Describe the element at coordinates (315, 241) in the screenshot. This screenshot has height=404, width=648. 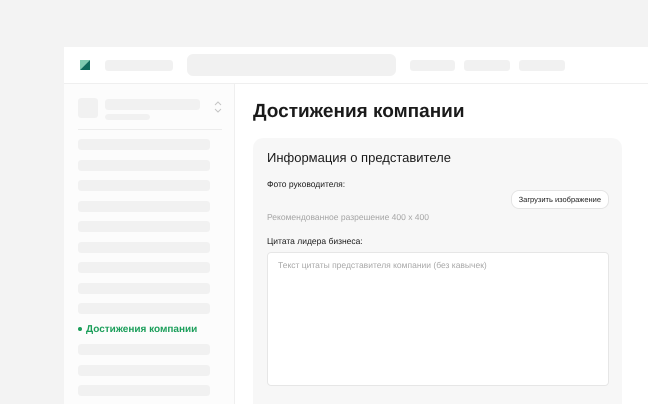
I see `field-label: Цитата лидера бизнеса:` at that location.